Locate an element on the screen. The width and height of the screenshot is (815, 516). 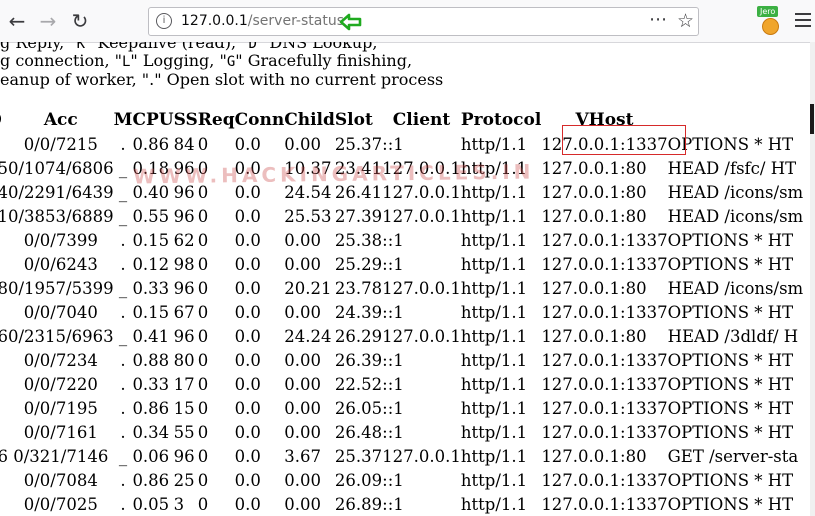
cell-child: 24.24 is located at coordinates (308, 336).